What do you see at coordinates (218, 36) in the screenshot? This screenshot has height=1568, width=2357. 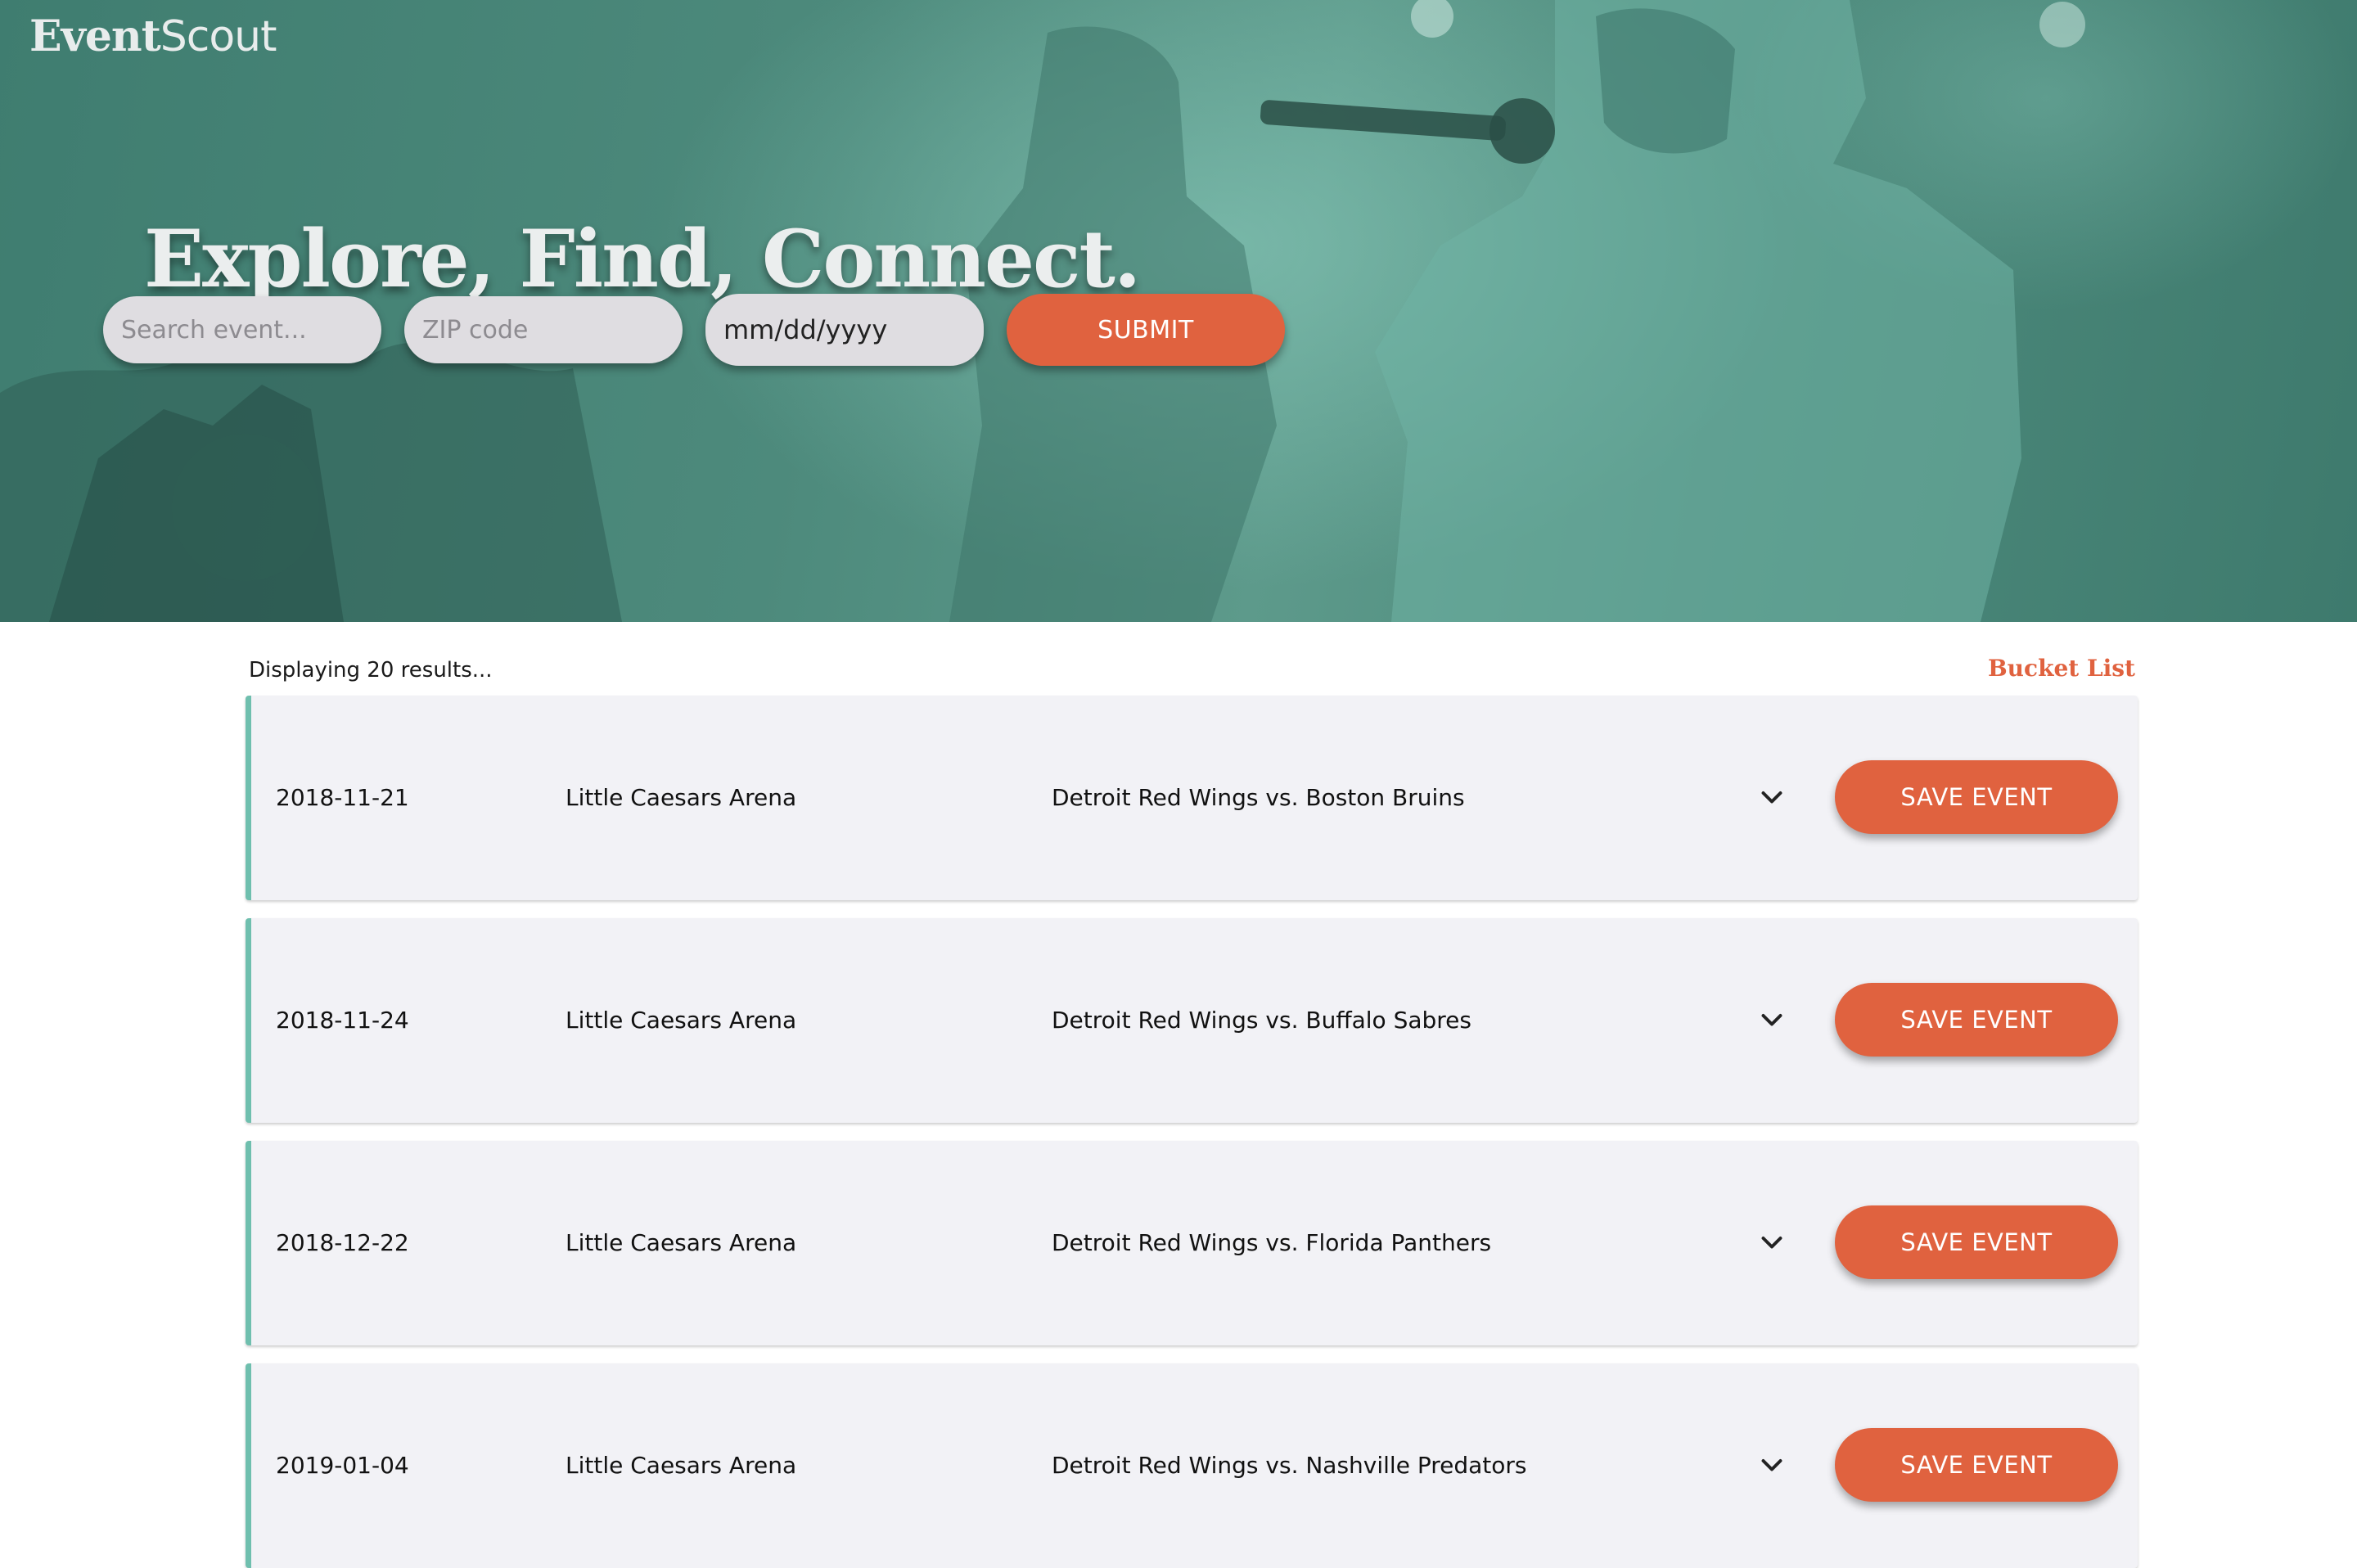 I see `brand-logo-scout: Scout` at bounding box center [218, 36].